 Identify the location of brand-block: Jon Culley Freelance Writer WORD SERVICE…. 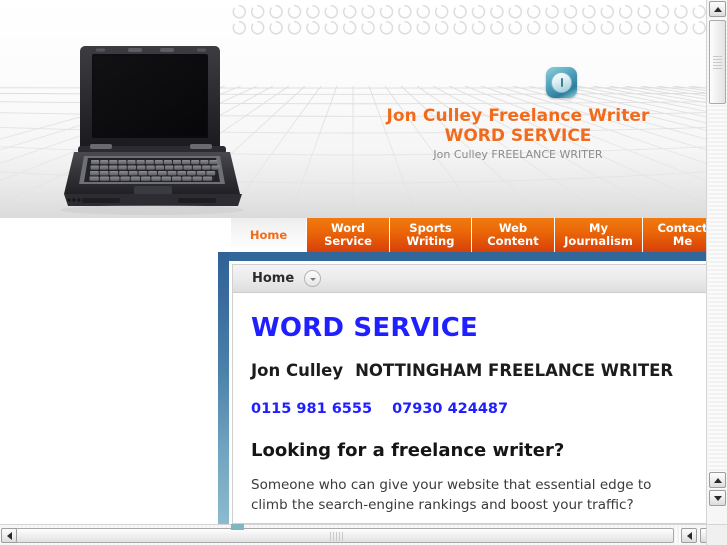
(518, 134).